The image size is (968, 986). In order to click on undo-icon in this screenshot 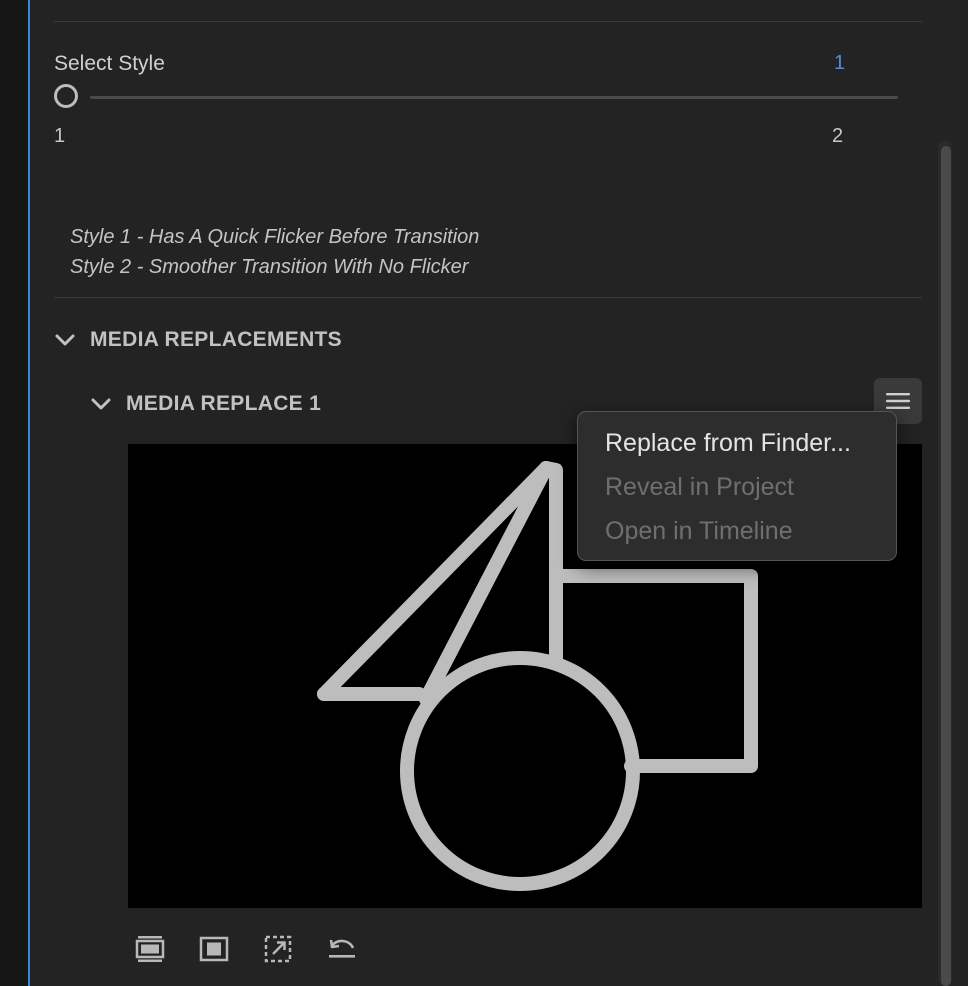, I will do `click(342, 948)`.